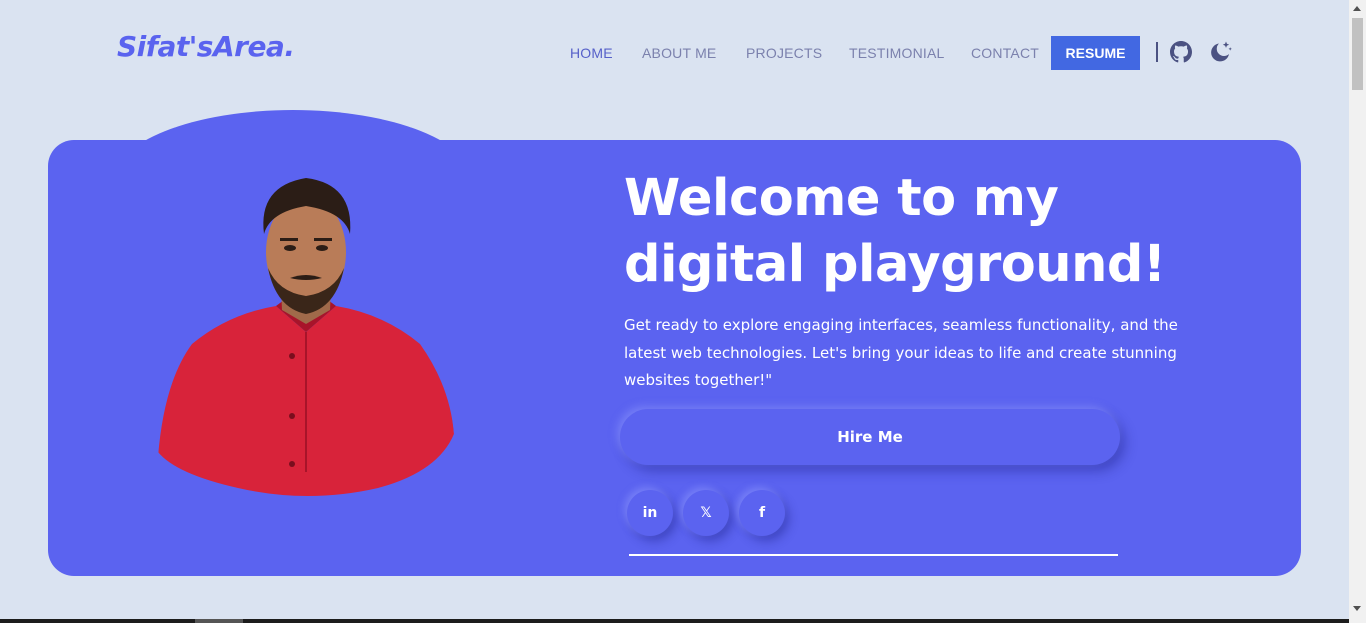  What do you see at coordinates (1157, 52) in the screenshot?
I see `nav-divider` at bounding box center [1157, 52].